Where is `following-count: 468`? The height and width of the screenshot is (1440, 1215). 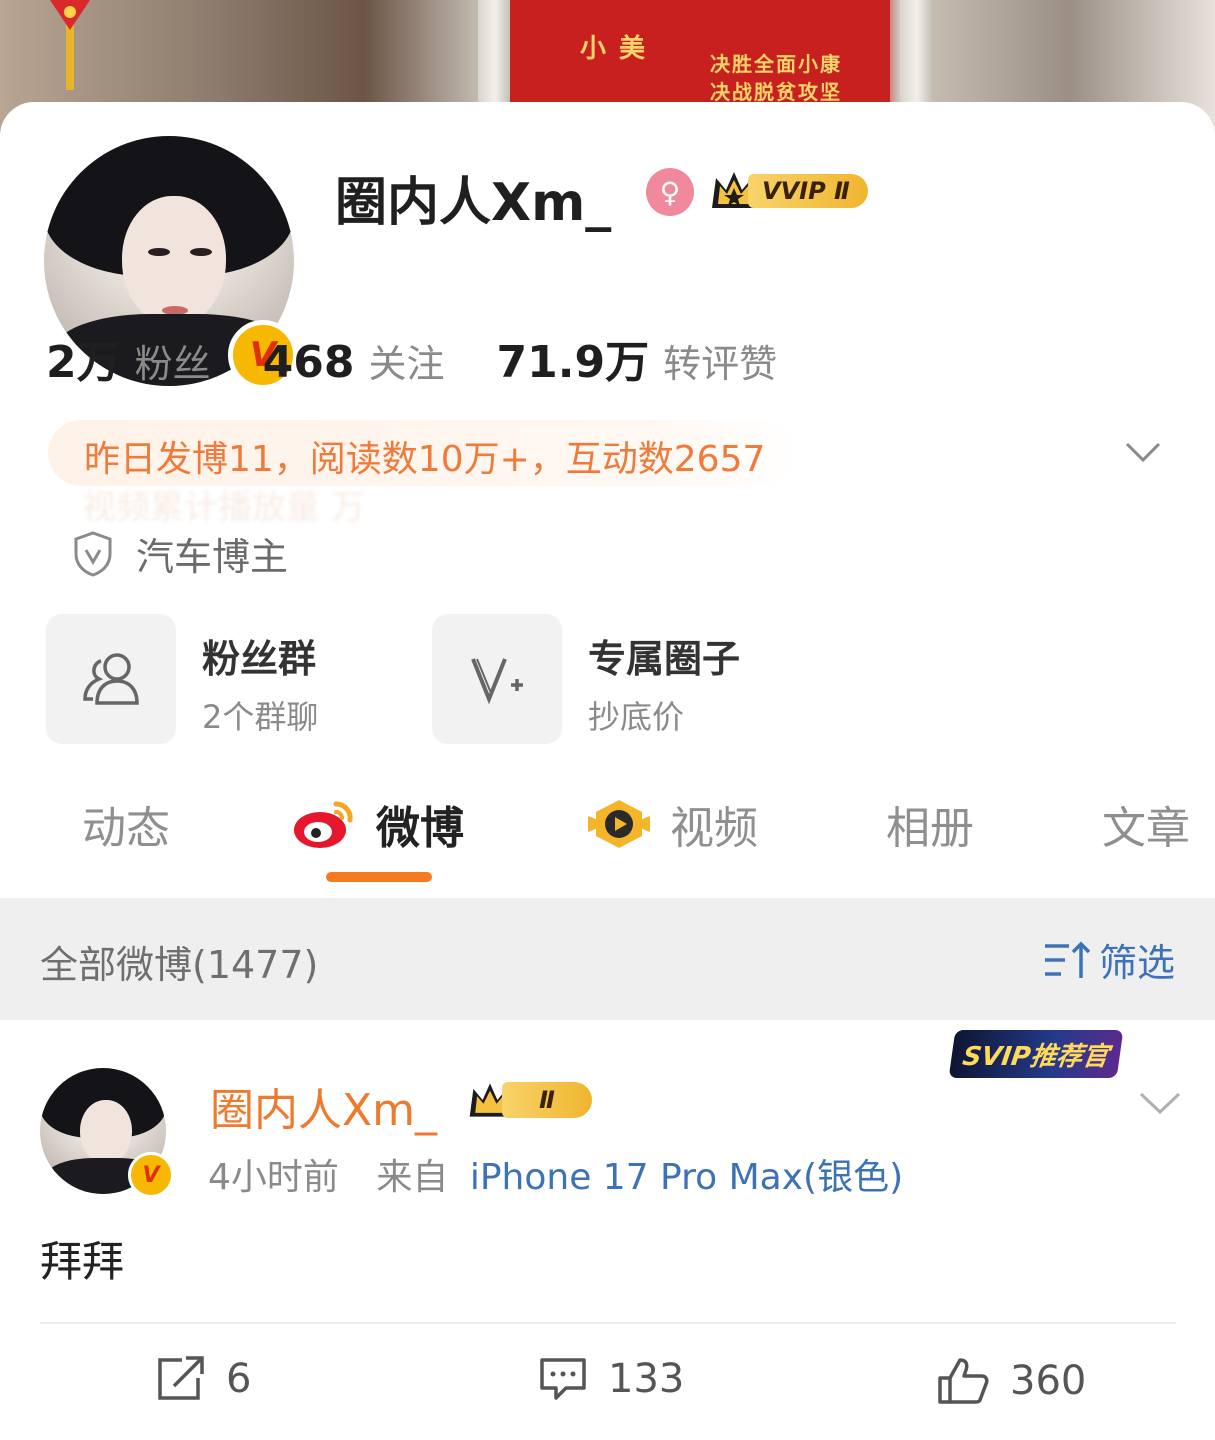
following-count: 468 is located at coordinates (309, 362).